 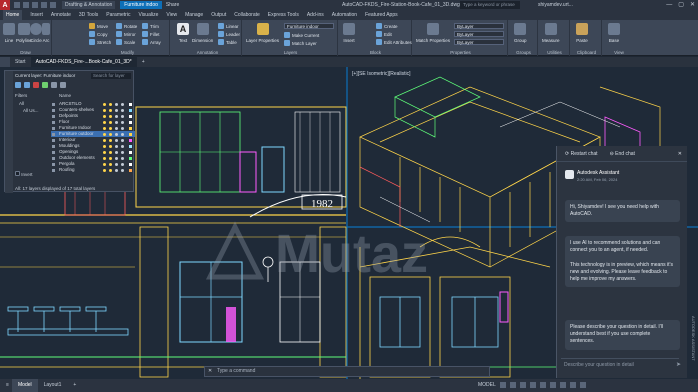 I want to click on edit-attributes-button: Edit Attributes, so click(x=394, y=42).